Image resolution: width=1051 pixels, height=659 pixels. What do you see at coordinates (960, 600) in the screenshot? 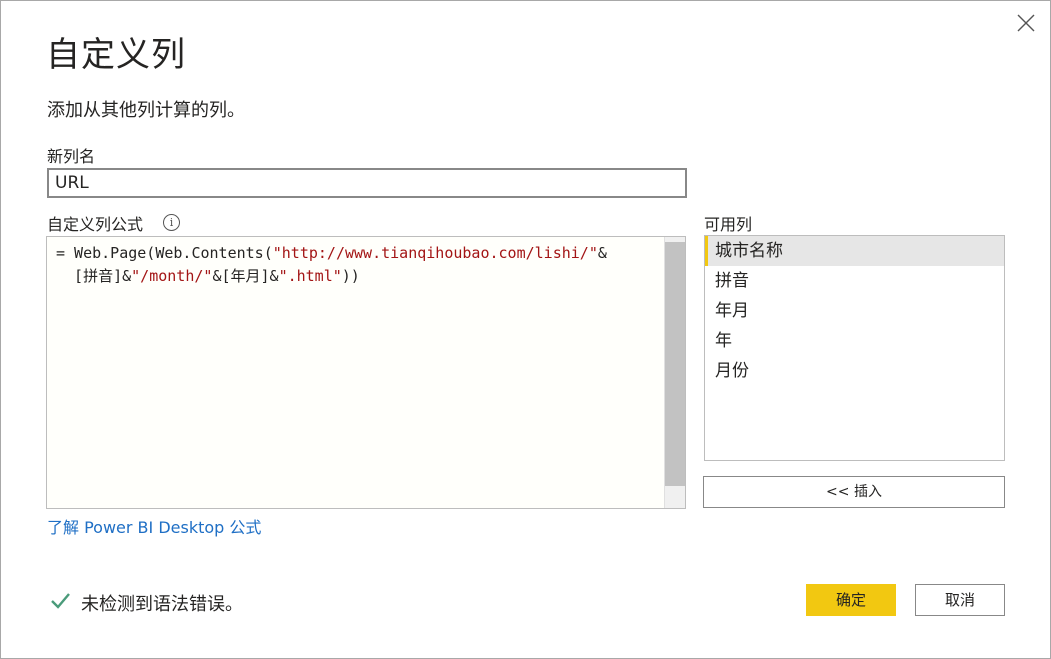
I see `cancel-button: 取消` at bounding box center [960, 600].